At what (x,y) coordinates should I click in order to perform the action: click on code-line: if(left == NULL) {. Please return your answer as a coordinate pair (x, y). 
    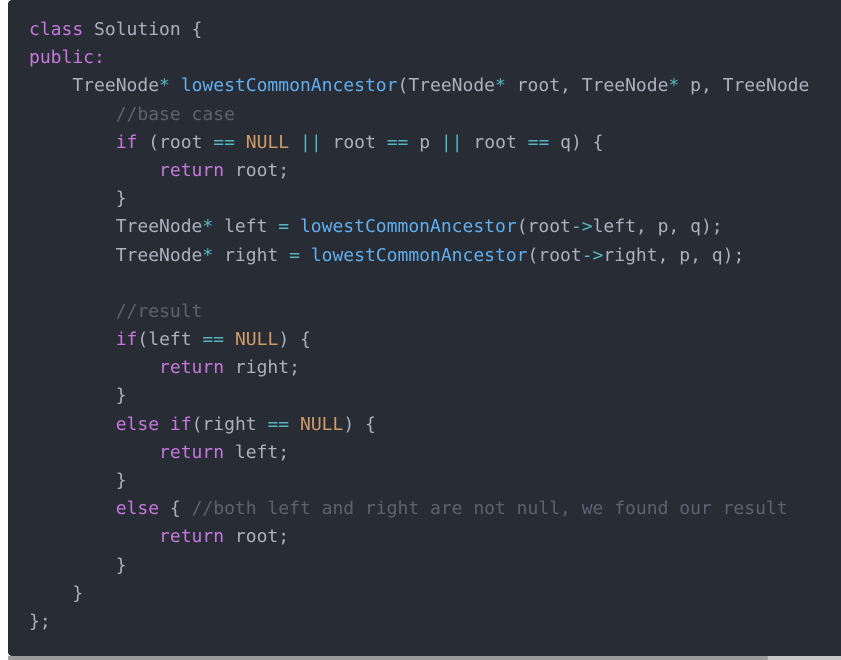
    Looking at the image, I should click on (419, 340).